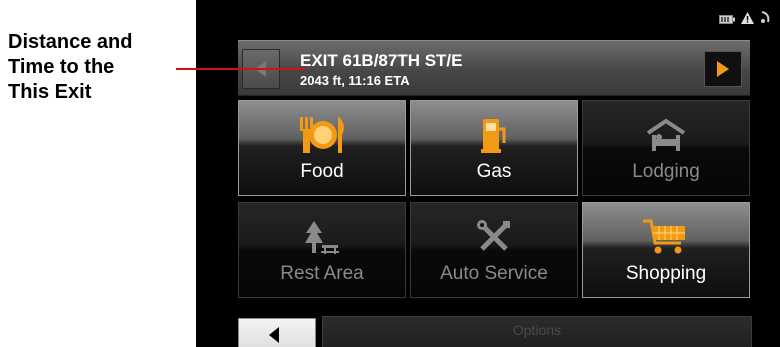 The width and height of the screenshot is (780, 347). Describe the element at coordinates (666, 135) in the screenshot. I see `lodging-icon` at that location.